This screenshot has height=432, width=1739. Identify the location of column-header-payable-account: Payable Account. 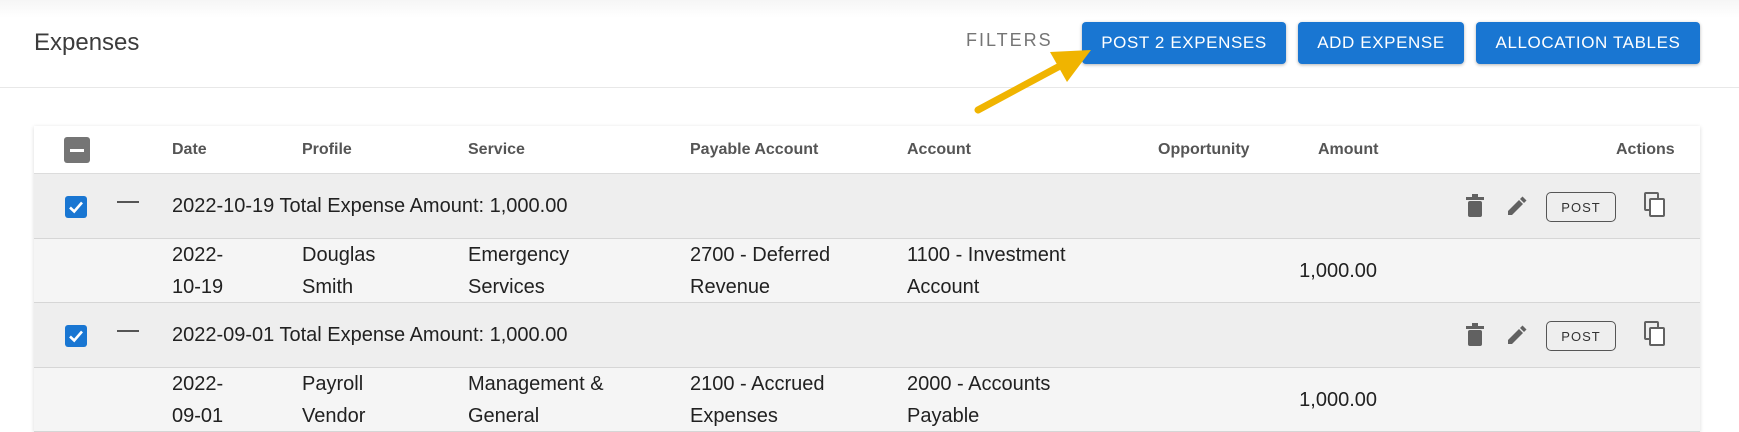
(754, 150).